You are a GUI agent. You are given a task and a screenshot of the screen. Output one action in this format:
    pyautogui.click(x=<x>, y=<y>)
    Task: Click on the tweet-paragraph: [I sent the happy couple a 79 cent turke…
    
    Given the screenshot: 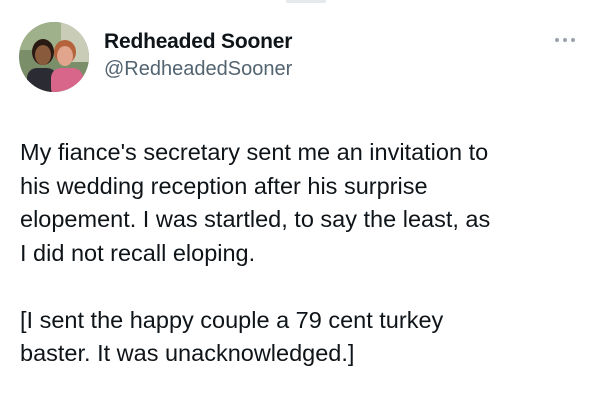 What is the action you would take?
    pyautogui.click(x=232, y=336)
    